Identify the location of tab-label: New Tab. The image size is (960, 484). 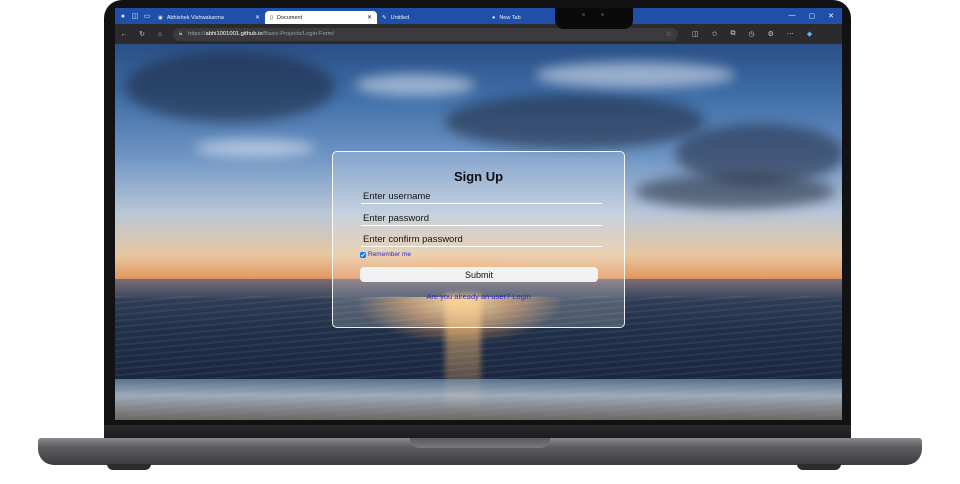
(510, 17).